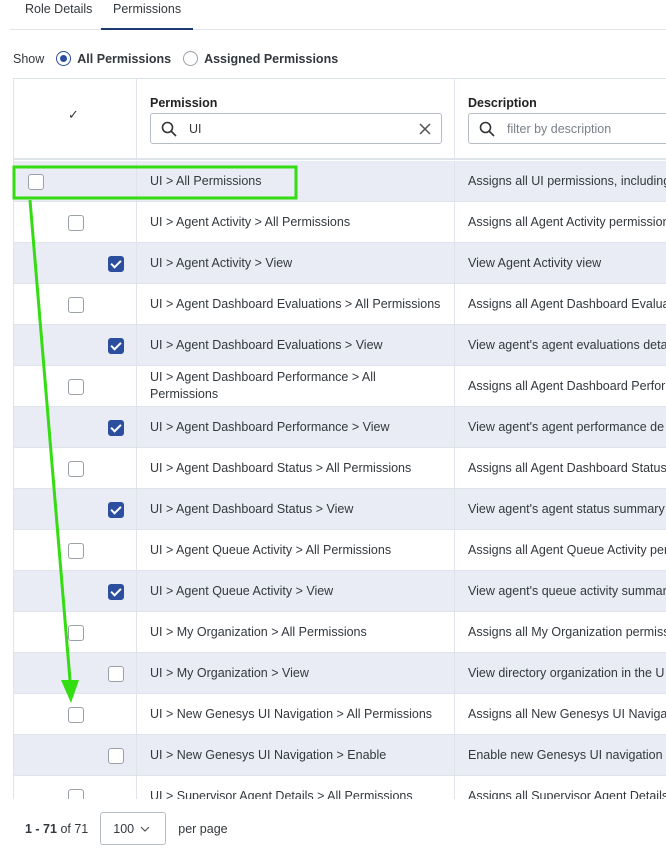 This screenshot has height=849, width=666. What do you see at coordinates (147, 16) in the screenshot?
I see `tab-permissions: Permissions` at bounding box center [147, 16].